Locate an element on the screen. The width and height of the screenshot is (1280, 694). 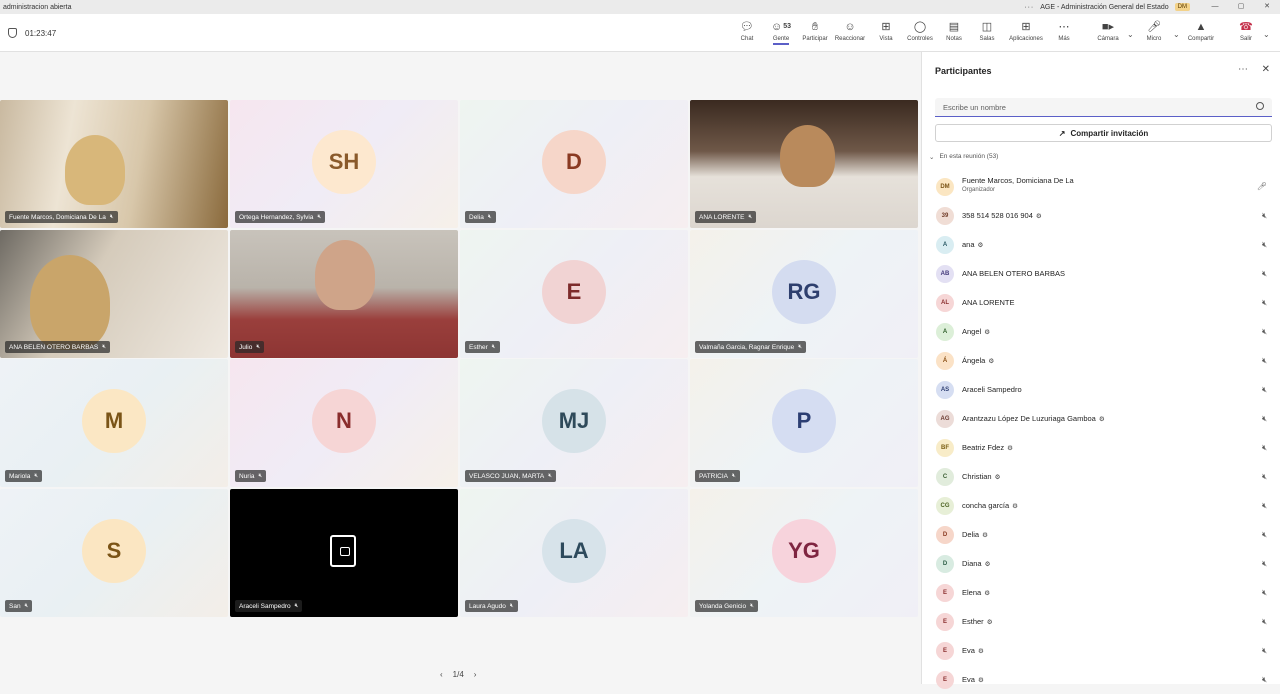
raise-hand-button: ✋︎ Participar is located at coordinates (815, 35).